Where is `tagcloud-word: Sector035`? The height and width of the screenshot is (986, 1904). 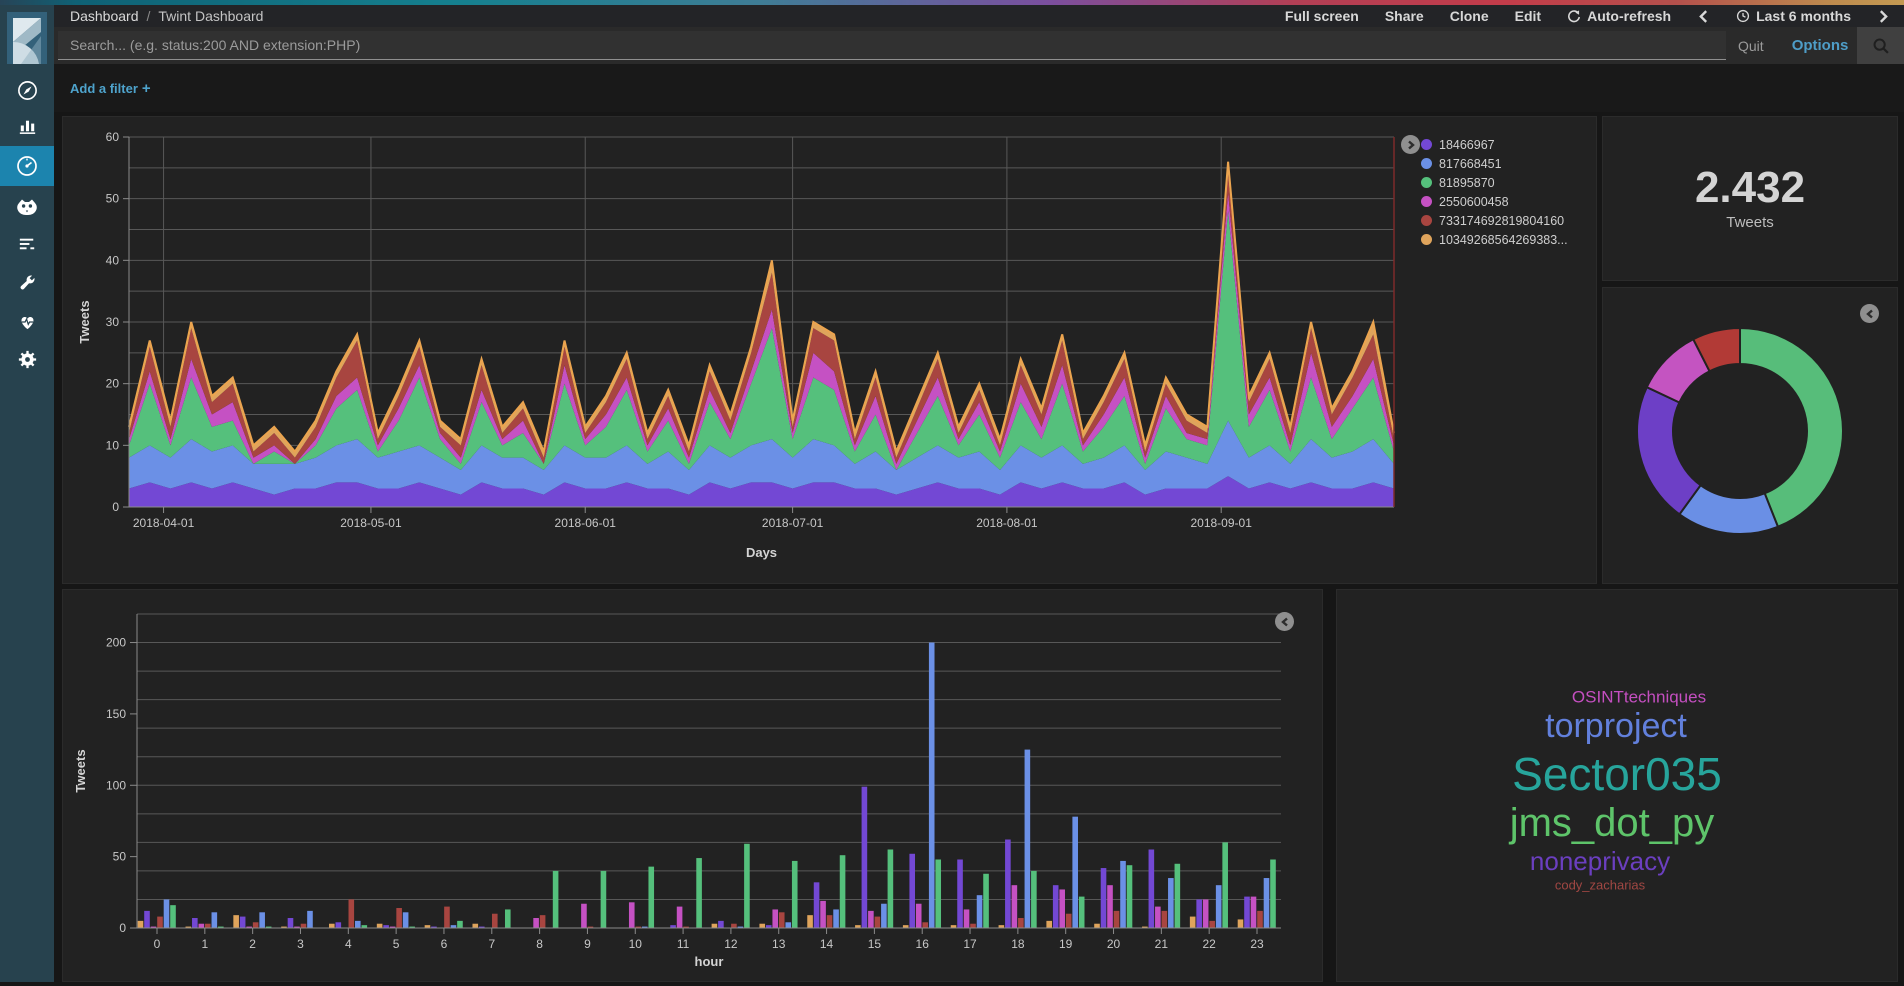 tagcloud-word: Sector035 is located at coordinates (1617, 774).